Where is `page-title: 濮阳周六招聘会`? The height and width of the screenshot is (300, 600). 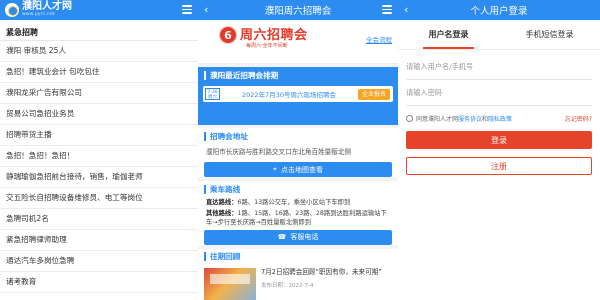
page-title: 濮阳周六招聘会 is located at coordinates (298, 11).